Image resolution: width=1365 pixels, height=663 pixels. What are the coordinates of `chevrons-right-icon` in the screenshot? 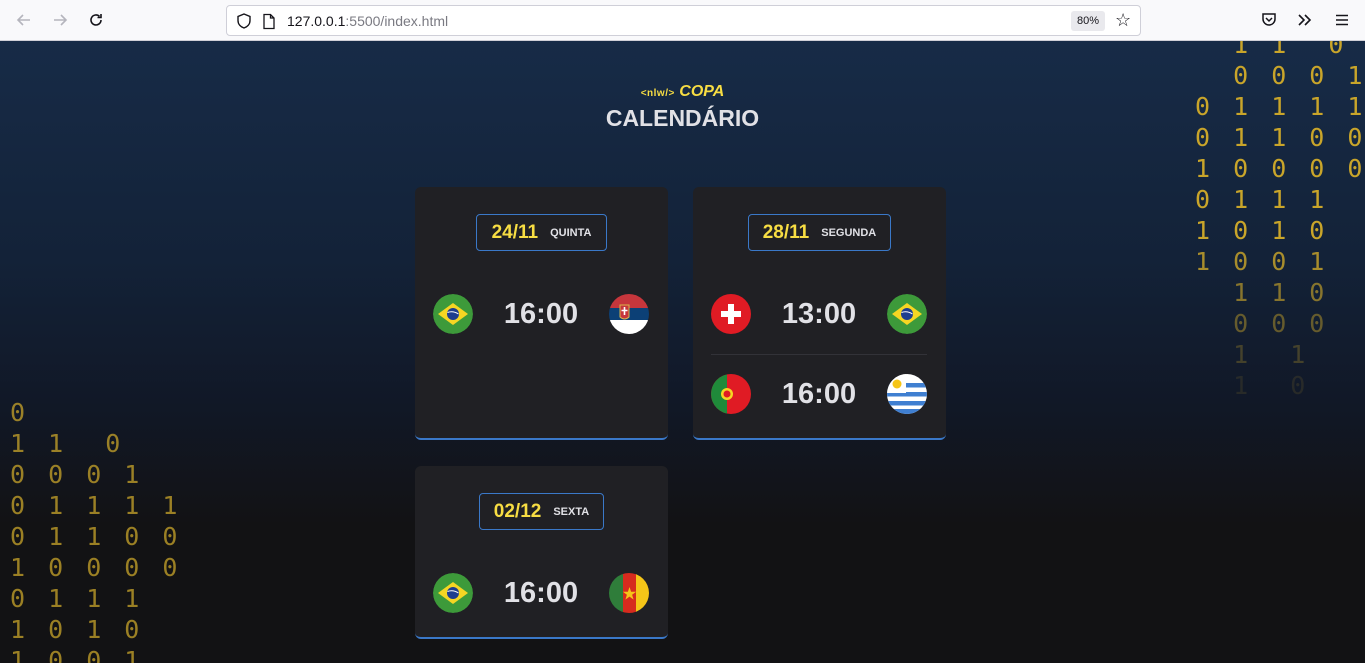 It's located at (1305, 20).